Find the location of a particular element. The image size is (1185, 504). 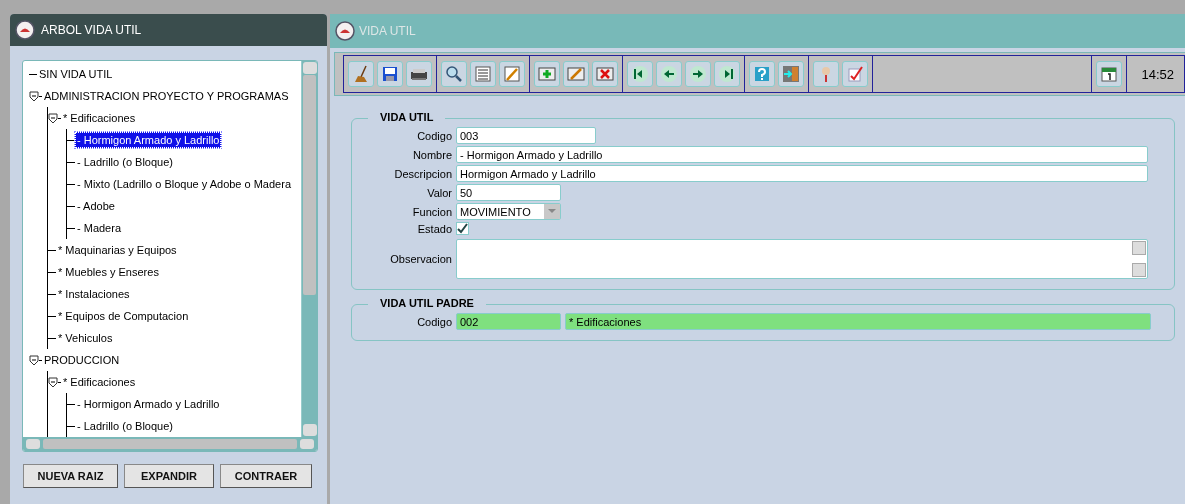

field-label: Valor is located at coordinates (439, 192).